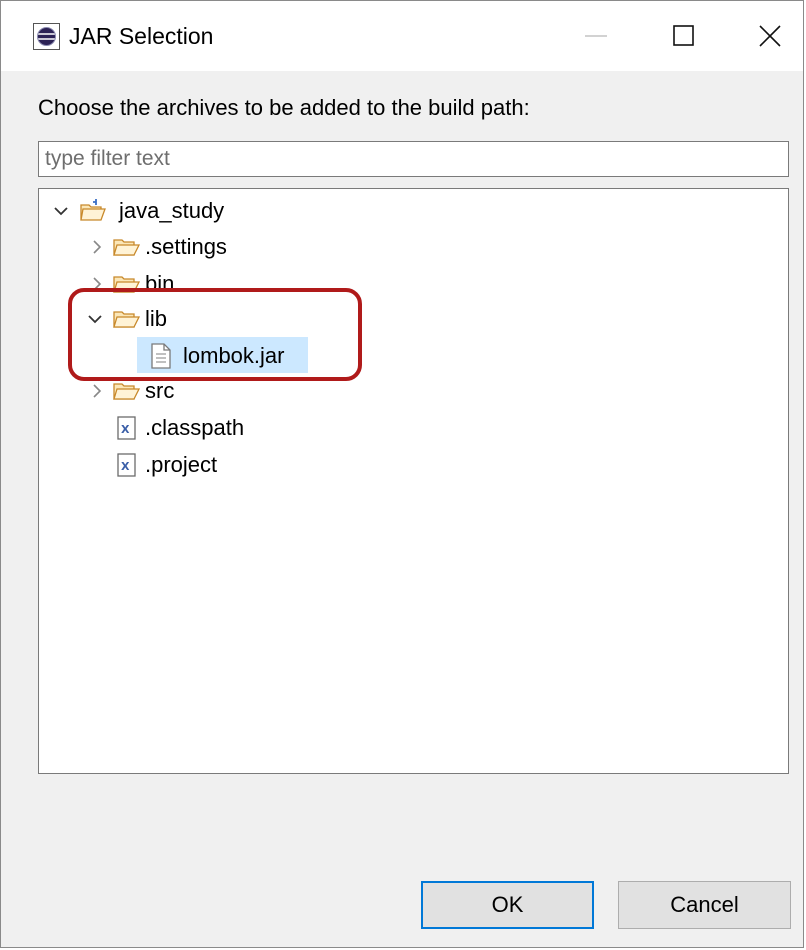  Describe the element at coordinates (413, 159) in the screenshot. I see `filter-input` at that location.